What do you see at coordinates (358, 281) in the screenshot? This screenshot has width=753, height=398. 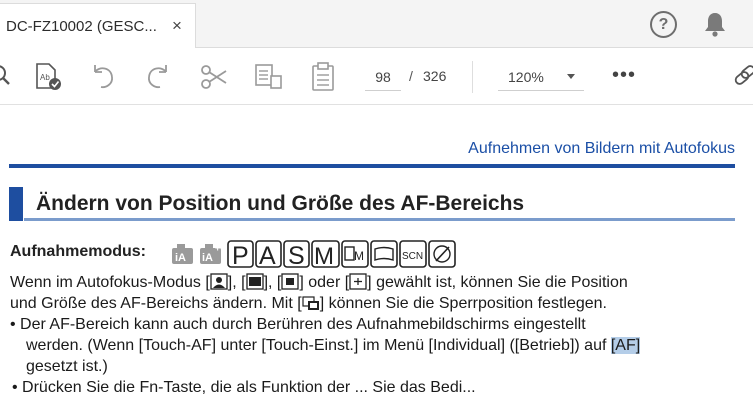 I see `pinpoint-icon` at bounding box center [358, 281].